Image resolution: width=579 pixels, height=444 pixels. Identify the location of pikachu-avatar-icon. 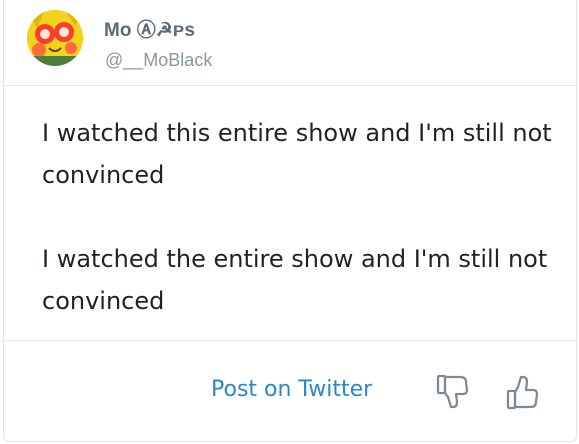
(55, 38).